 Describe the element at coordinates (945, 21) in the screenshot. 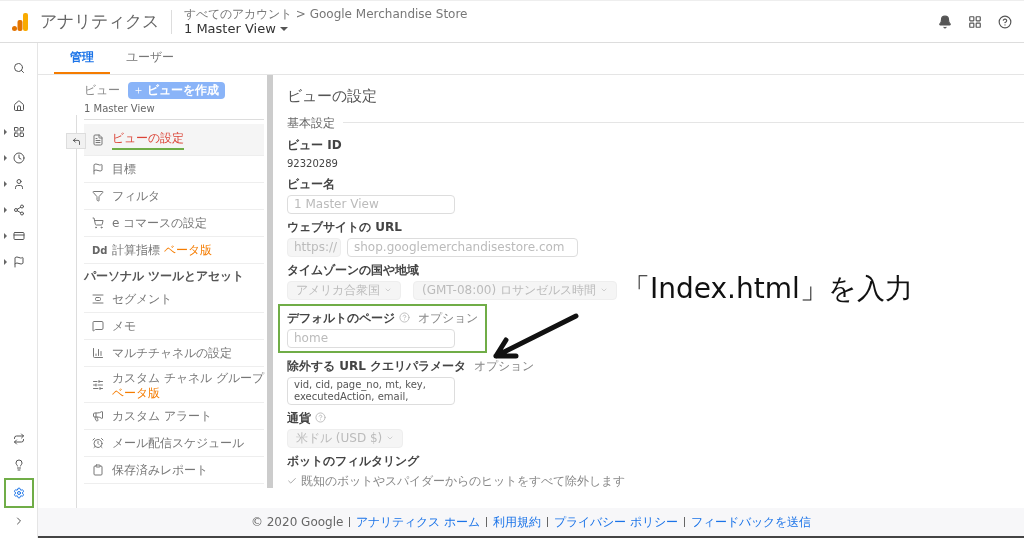

I see `notification-icon` at that location.